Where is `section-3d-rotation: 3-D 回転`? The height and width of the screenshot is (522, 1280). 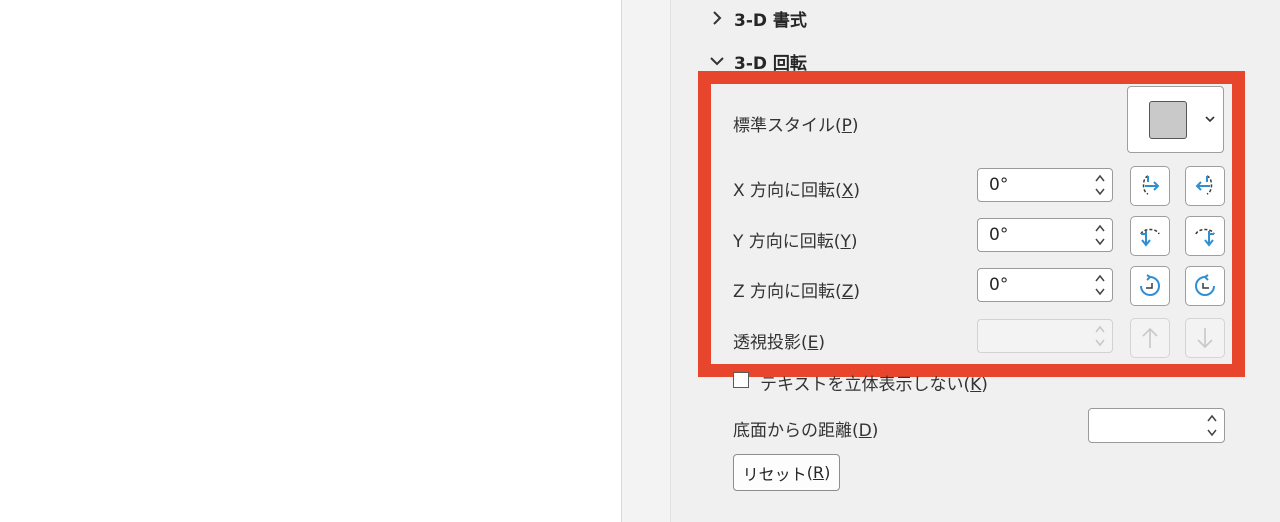
section-3d-rotation: 3-D 回転 is located at coordinates (757, 62).